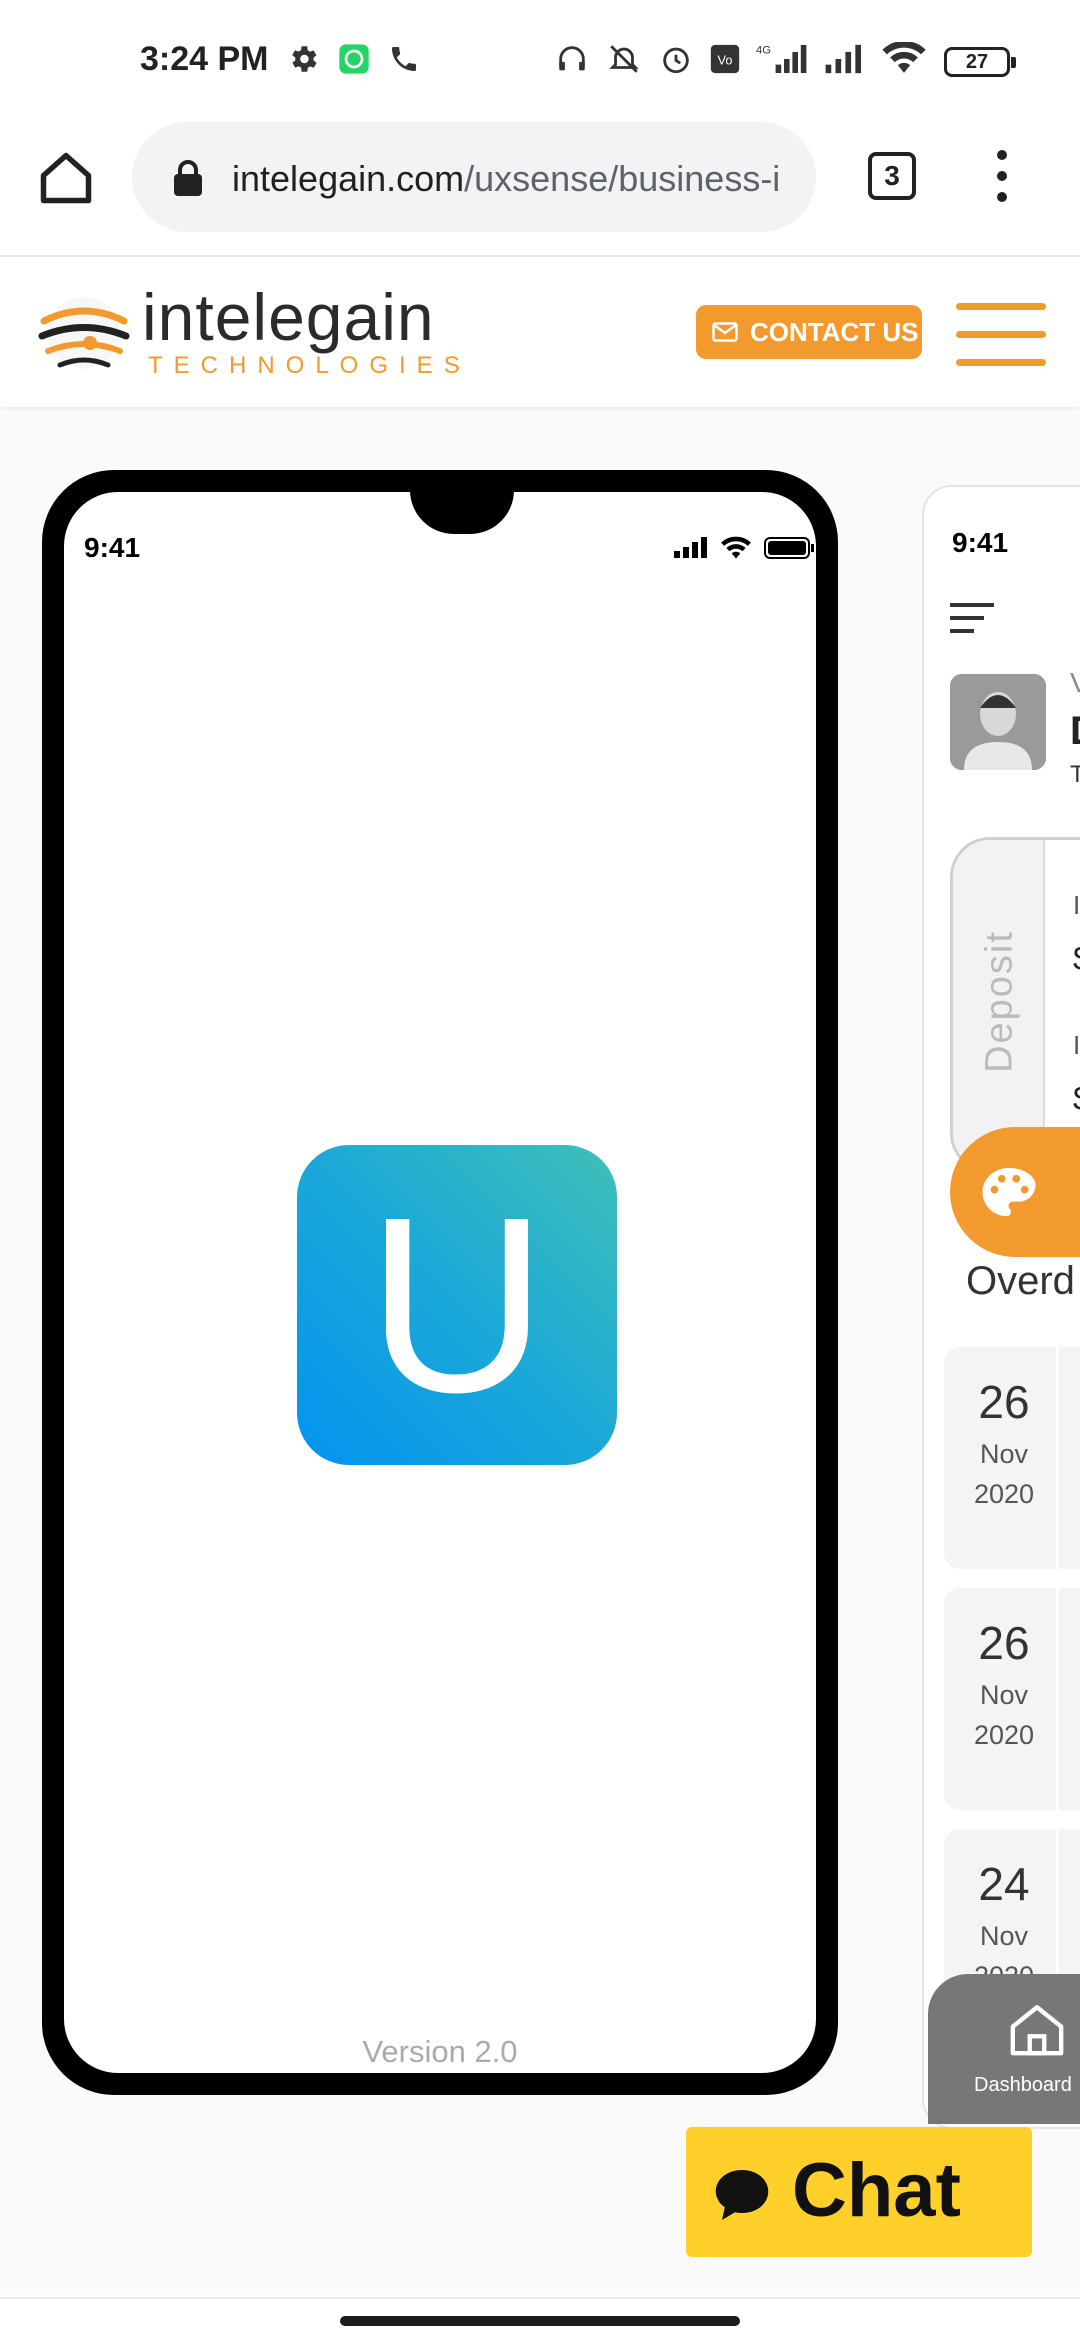 The height and width of the screenshot is (2342, 1080). I want to click on theme-palette-button, so click(1015, 1192).